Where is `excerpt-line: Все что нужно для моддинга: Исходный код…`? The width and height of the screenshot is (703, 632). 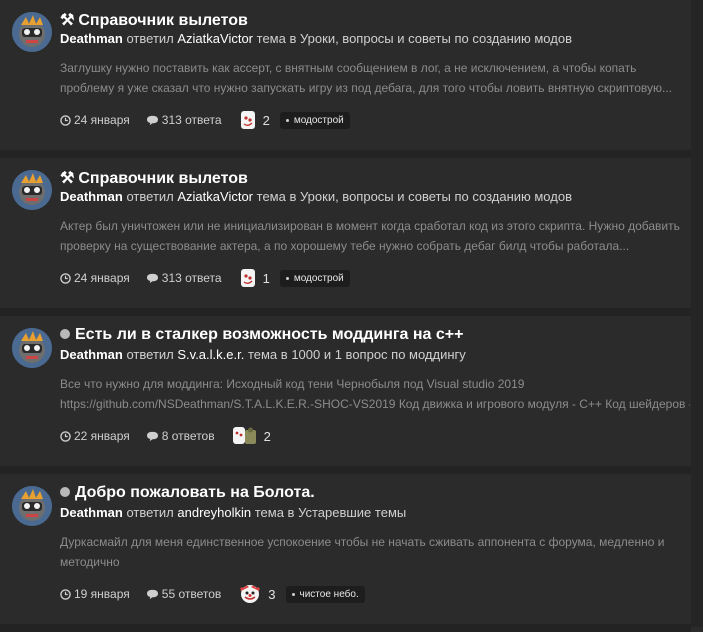 excerpt-line: Все что нужно для моддинга: Исходный код… is located at coordinates (292, 384).